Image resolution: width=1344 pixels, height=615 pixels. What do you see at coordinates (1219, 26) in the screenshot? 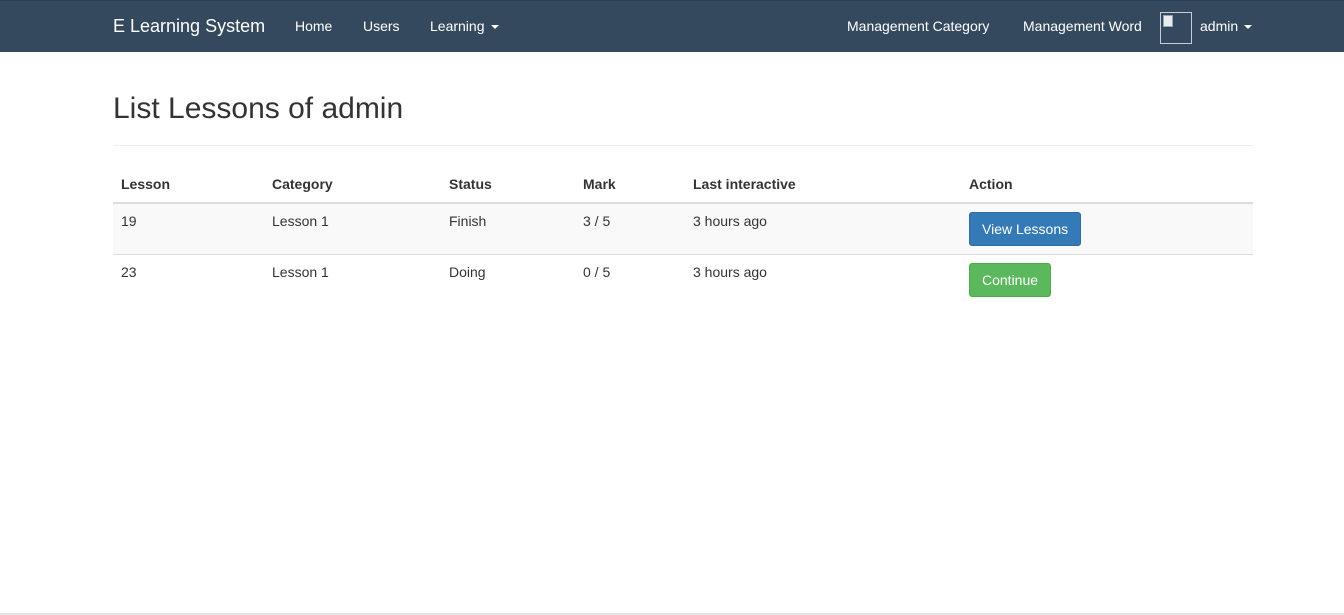
I see `user-menu-label: admin` at bounding box center [1219, 26].